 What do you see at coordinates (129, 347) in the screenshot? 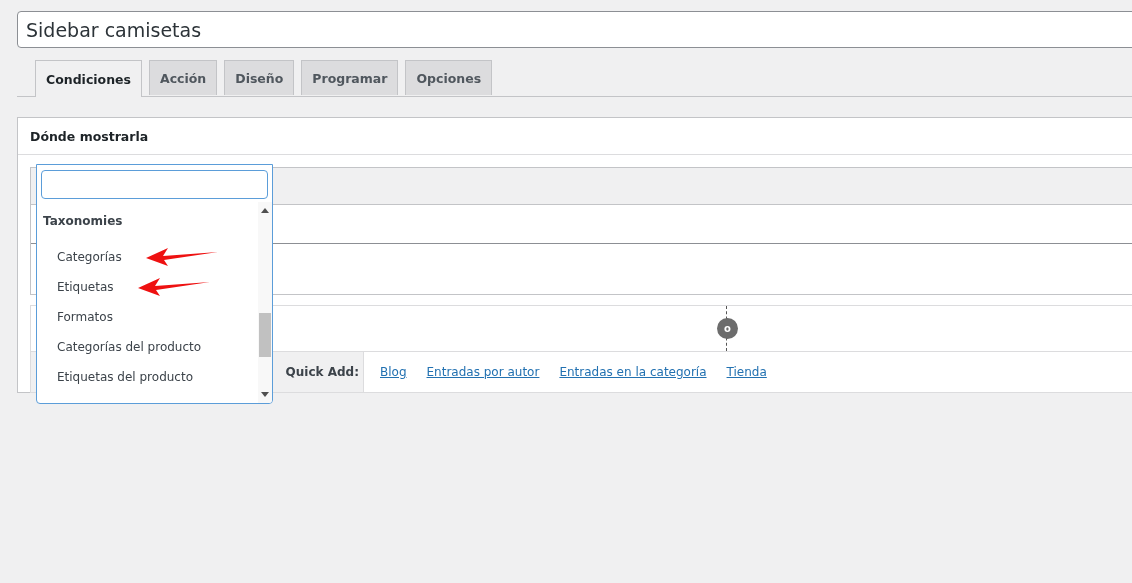
I see `dropdown-option: Categorías del producto` at bounding box center [129, 347].